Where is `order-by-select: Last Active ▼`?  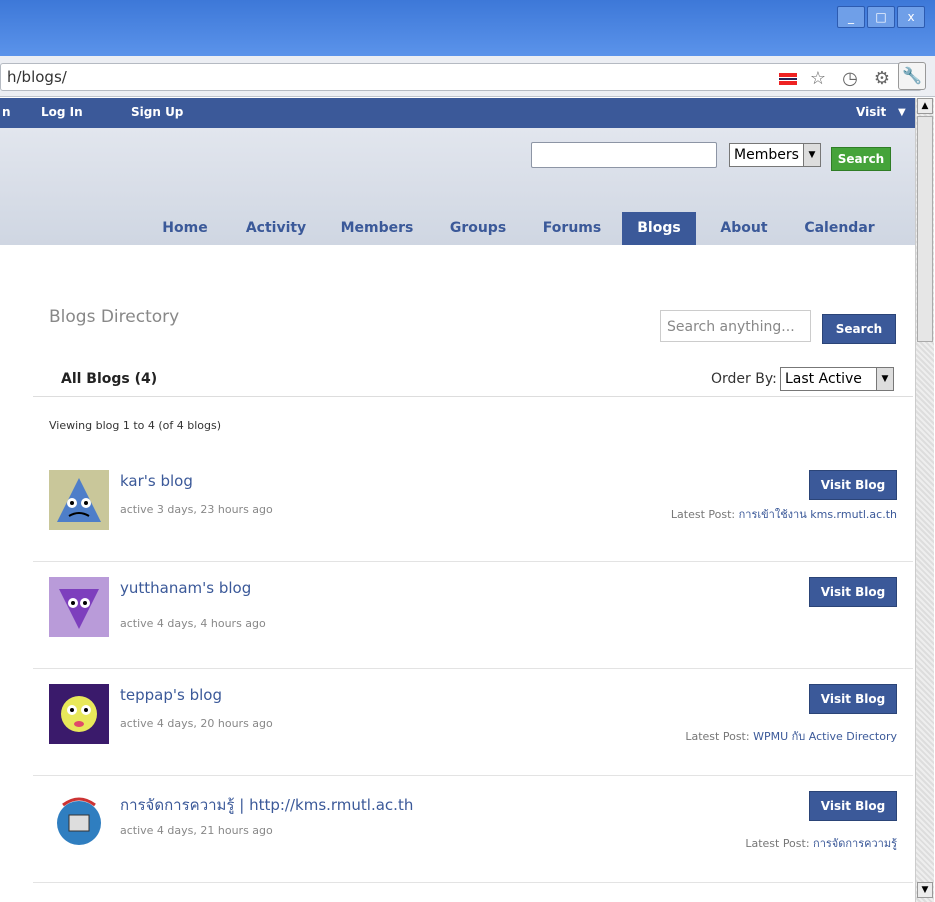
order-by-select: Last Active ▼ is located at coordinates (837, 379).